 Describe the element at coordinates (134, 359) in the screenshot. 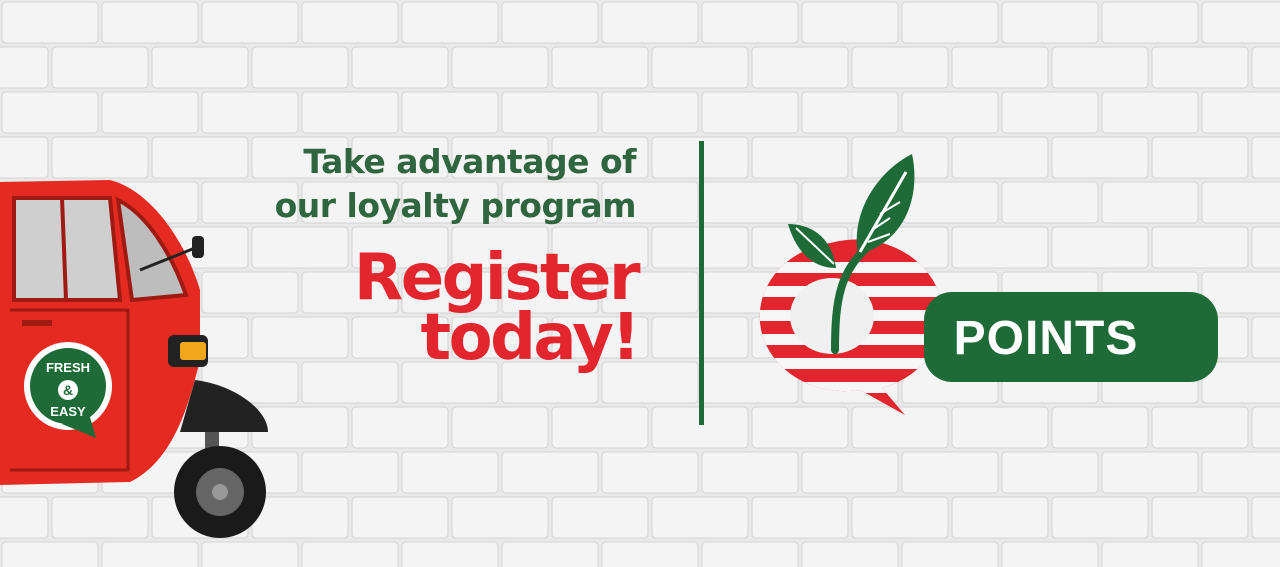

I see `red-rickshaw-image: FRESH & EASY` at that location.